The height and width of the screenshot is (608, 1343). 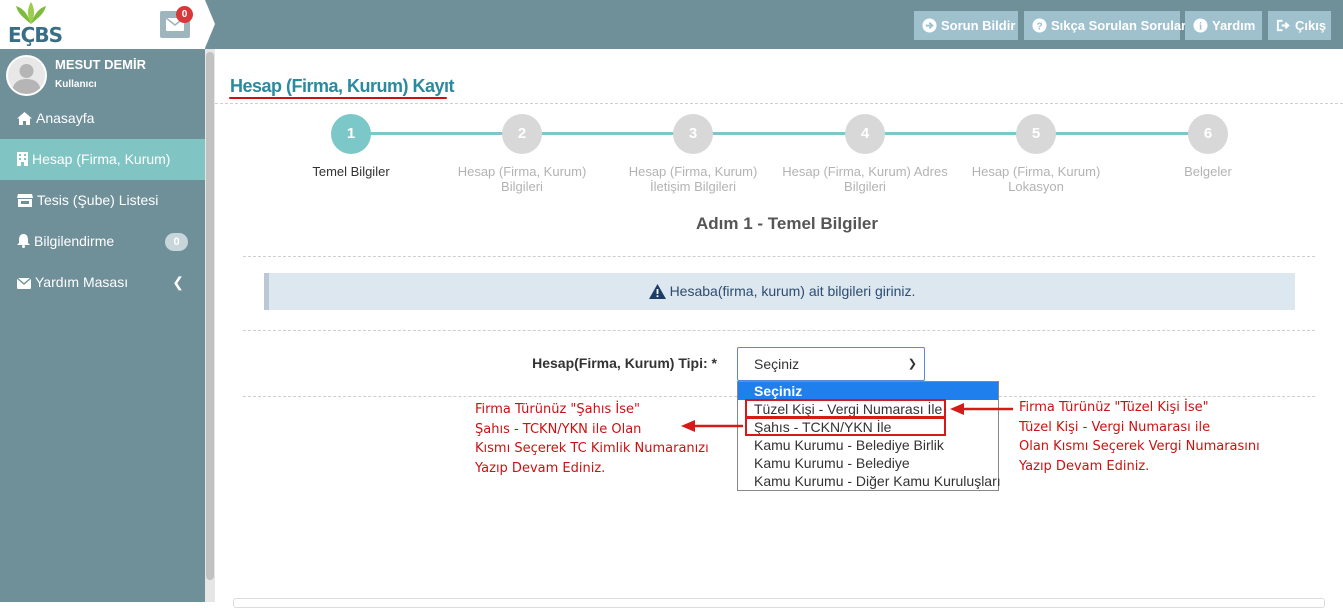 I want to click on annotation-line: Olan Kısmı Seçerek Vergi Numarasını, so click(x=1139, y=446).